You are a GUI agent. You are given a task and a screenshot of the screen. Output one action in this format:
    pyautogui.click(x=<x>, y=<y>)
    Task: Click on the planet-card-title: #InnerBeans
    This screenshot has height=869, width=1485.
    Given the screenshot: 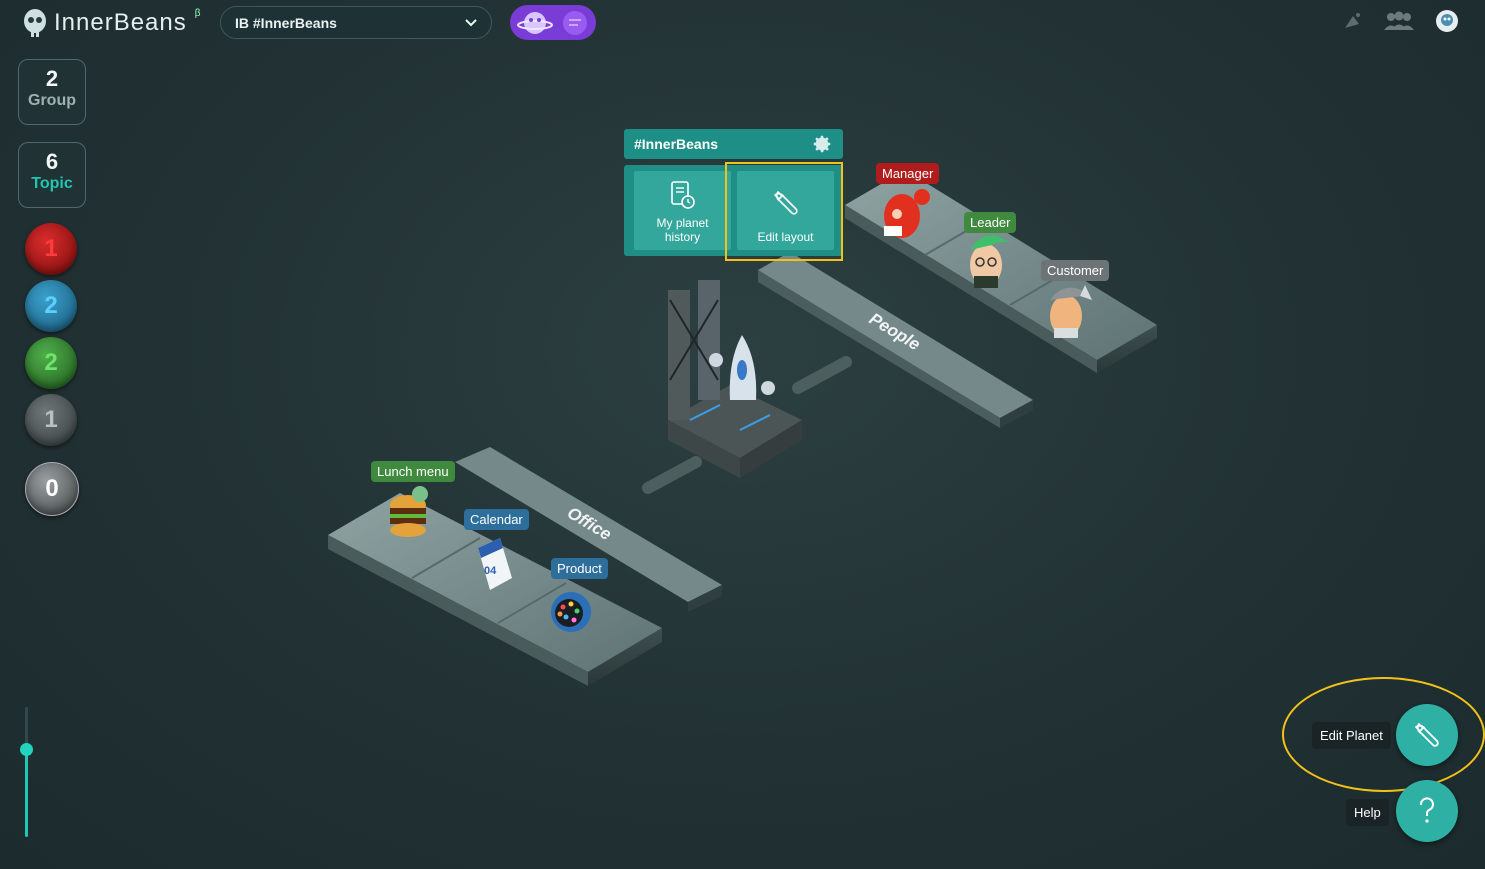 What is the action you would take?
    pyautogui.click(x=676, y=144)
    